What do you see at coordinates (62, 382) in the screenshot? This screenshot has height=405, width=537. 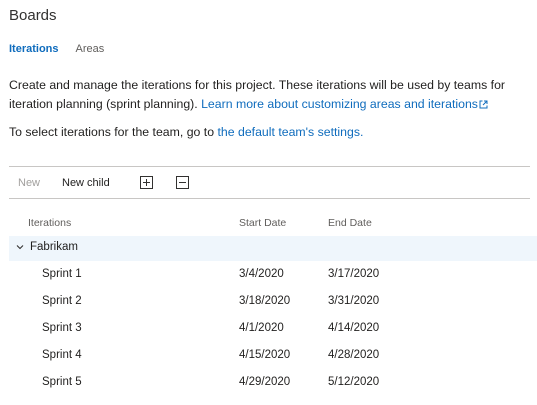 I see `iteration-name: Sprint 5` at bounding box center [62, 382].